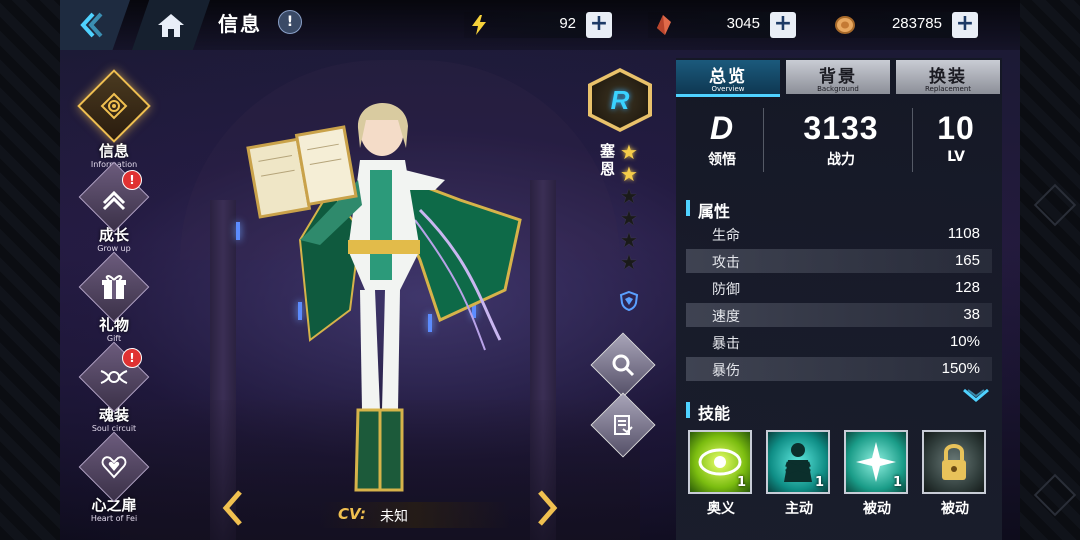  Describe the element at coordinates (352, 514) in the screenshot. I see `cv-label: CV:` at that location.